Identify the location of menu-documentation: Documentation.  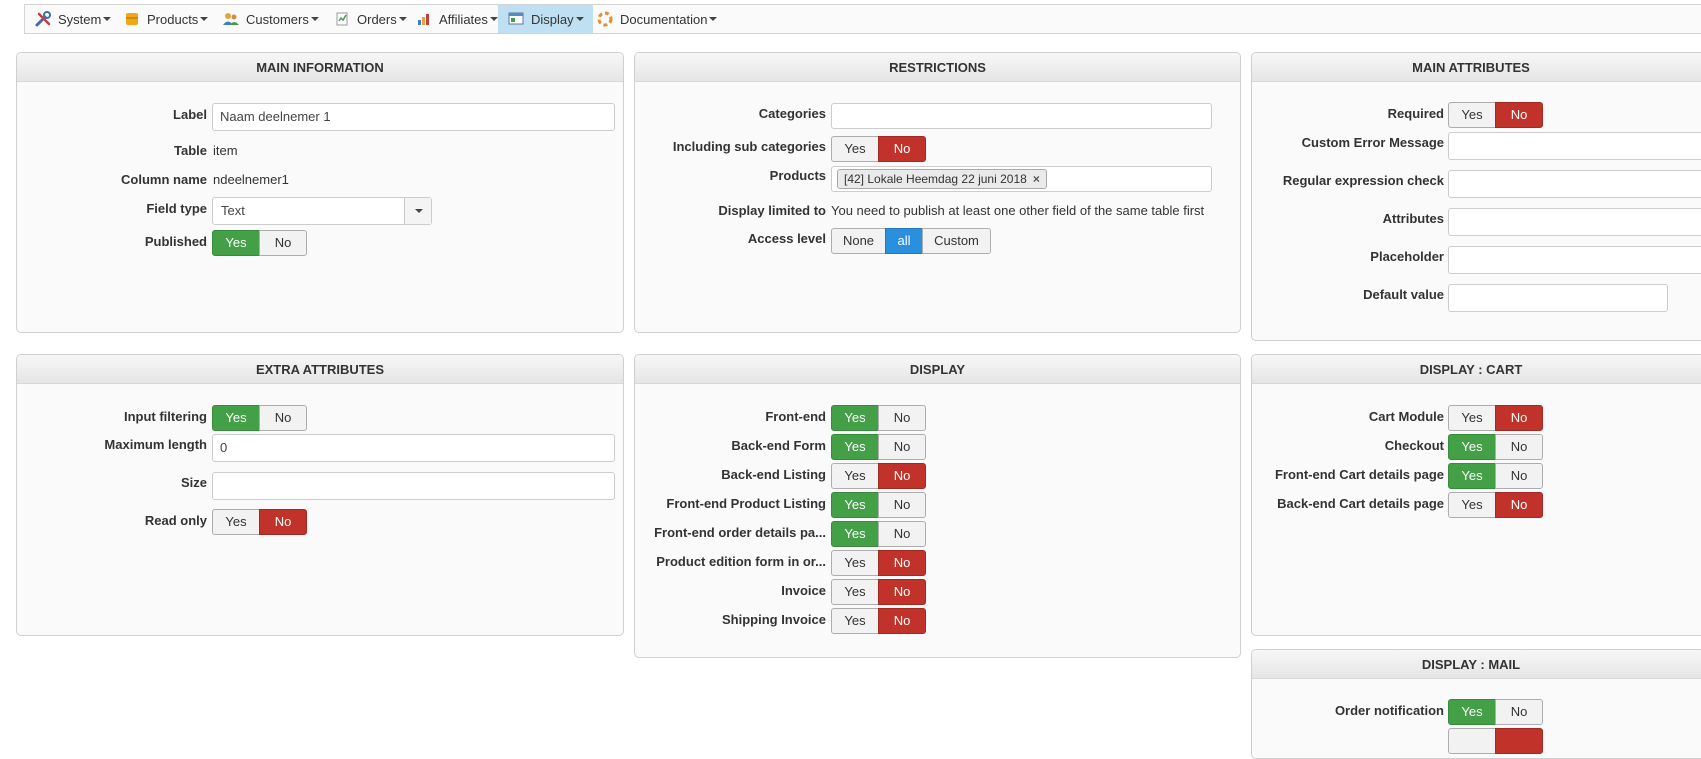
(656, 19).